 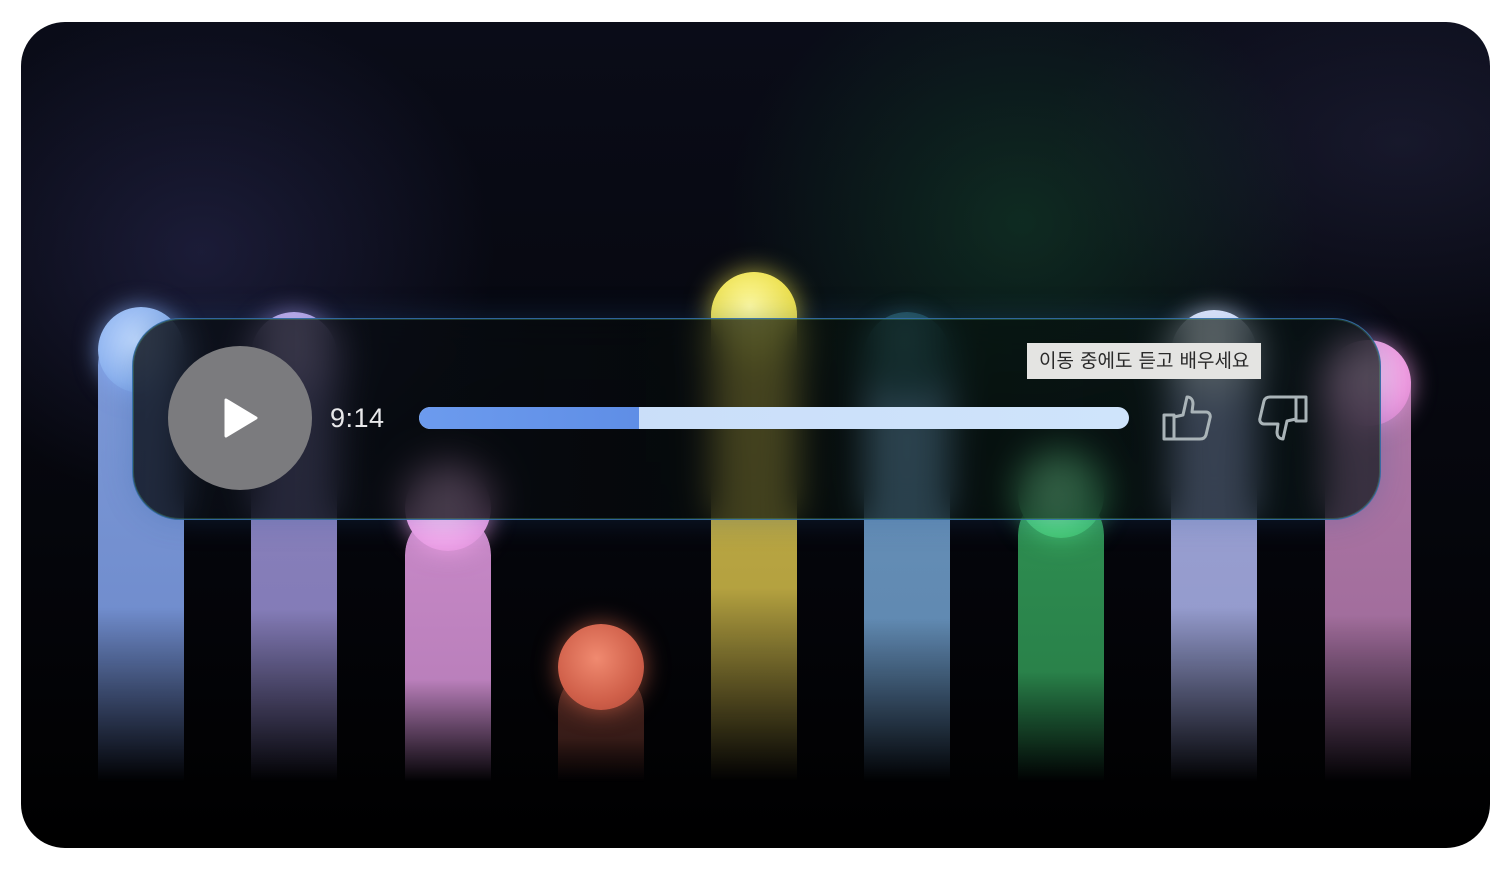 What do you see at coordinates (774, 418) in the screenshot?
I see `progress-bar` at bounding box center [774, 418].